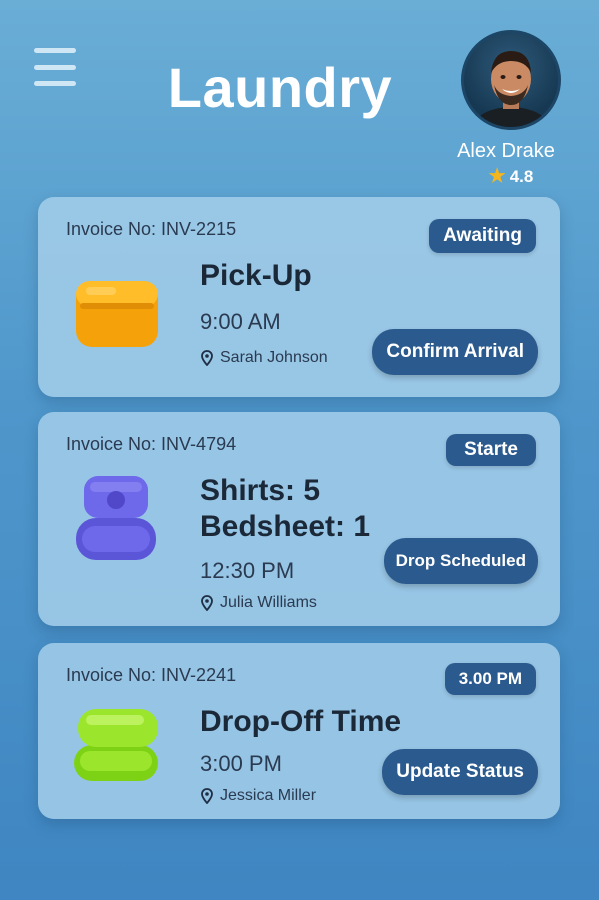 This screenshot has height=900, width=599. Describe the element at coordinates (241, 763) in the screenshot. I see `order-time: 3:00 PM` at that location.